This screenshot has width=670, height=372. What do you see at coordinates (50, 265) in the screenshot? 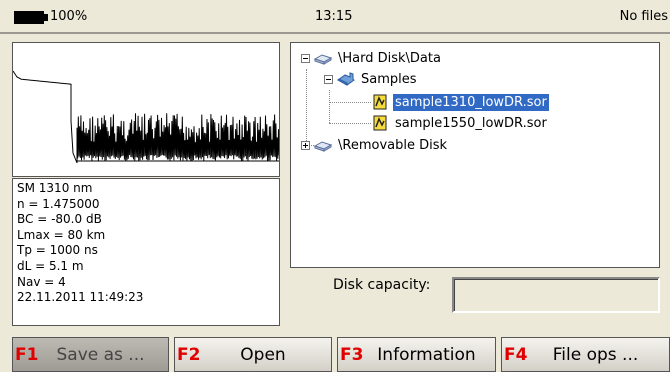
I see `dl-text: dL = 5.1 m` at bounding box center [50, 265].